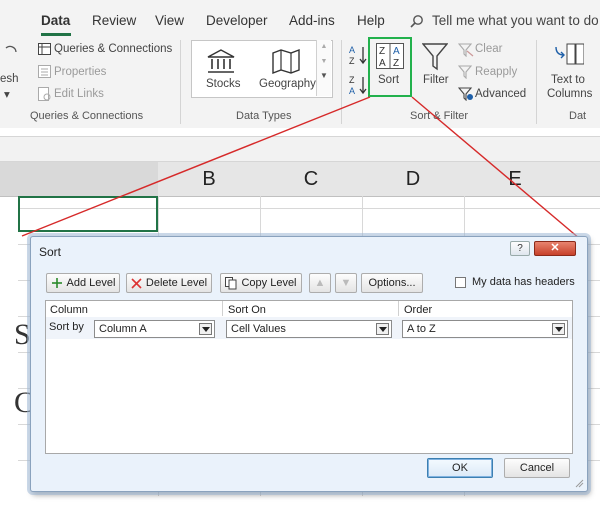 The image size is (600, 508). Describe the element at coordinates (79, 94) in the screenshot. I see `edit-links-button: Edit Links` at that location.